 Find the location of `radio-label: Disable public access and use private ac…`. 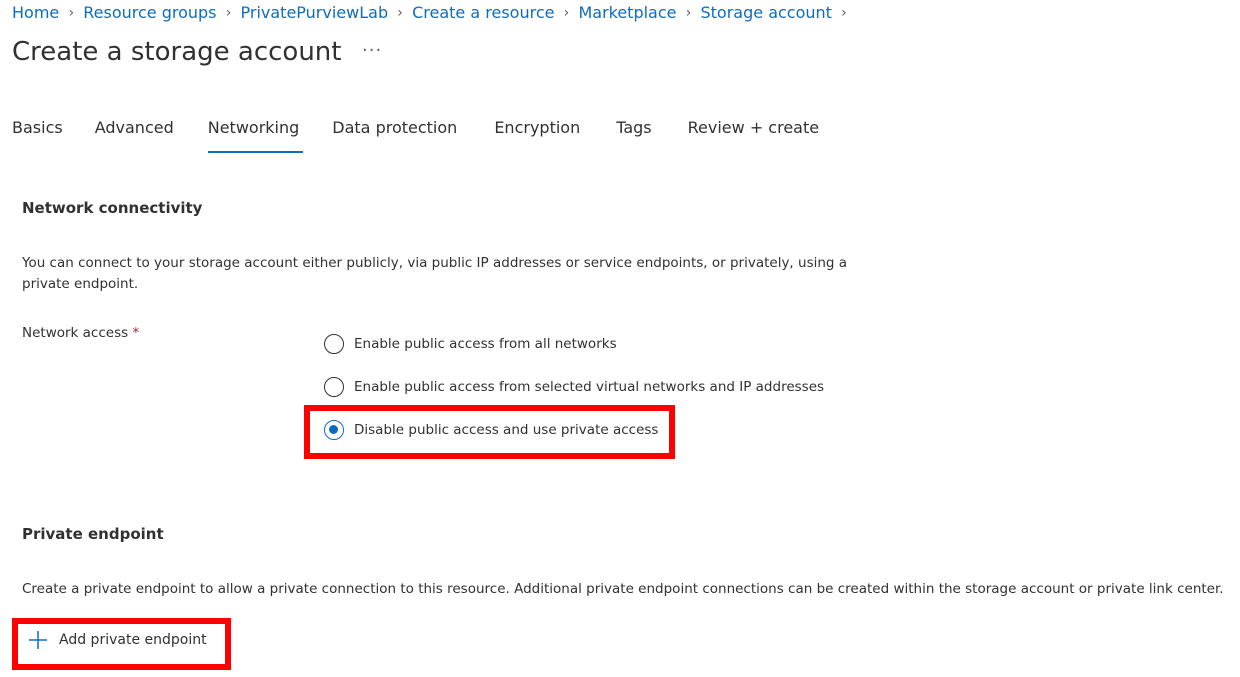

radio-label: Disable public access and use private ac… is located at coordinates (506, 430).